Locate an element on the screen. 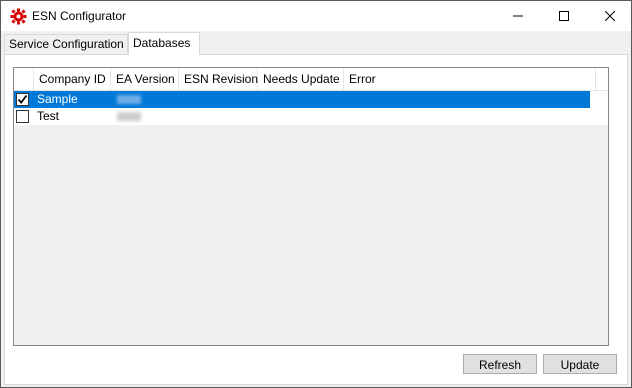 The image size is (632, 388). column-header-error: Error is located at coordinates (470, 79).